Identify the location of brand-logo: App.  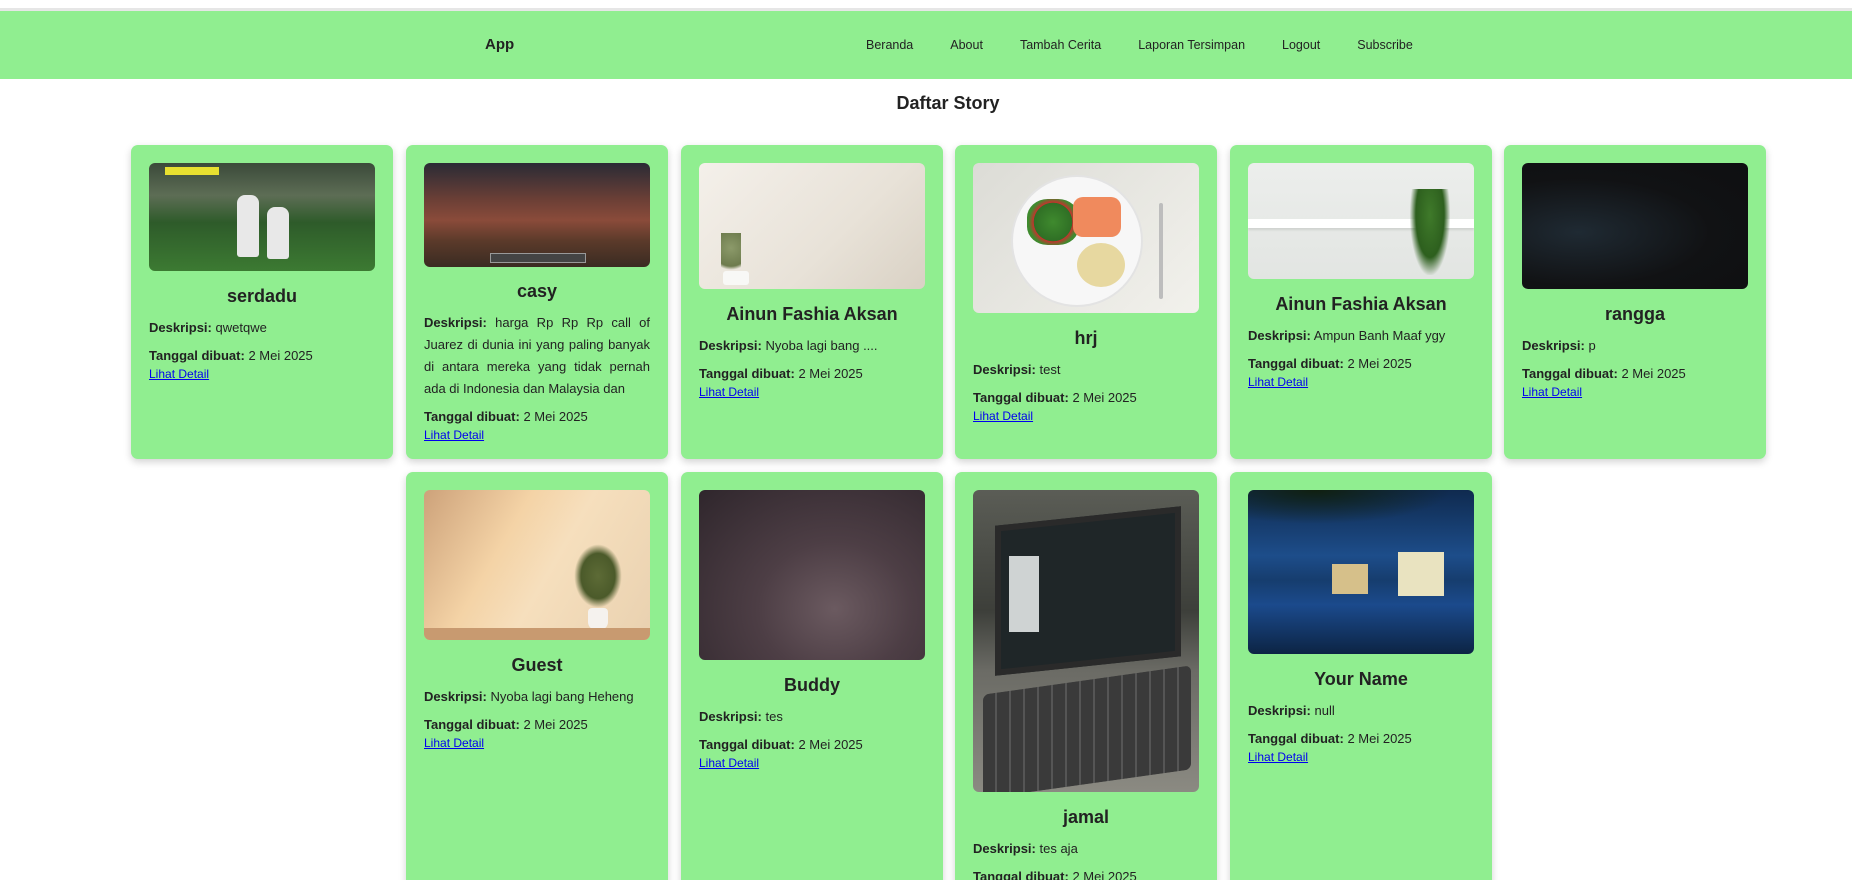
(499, 44).